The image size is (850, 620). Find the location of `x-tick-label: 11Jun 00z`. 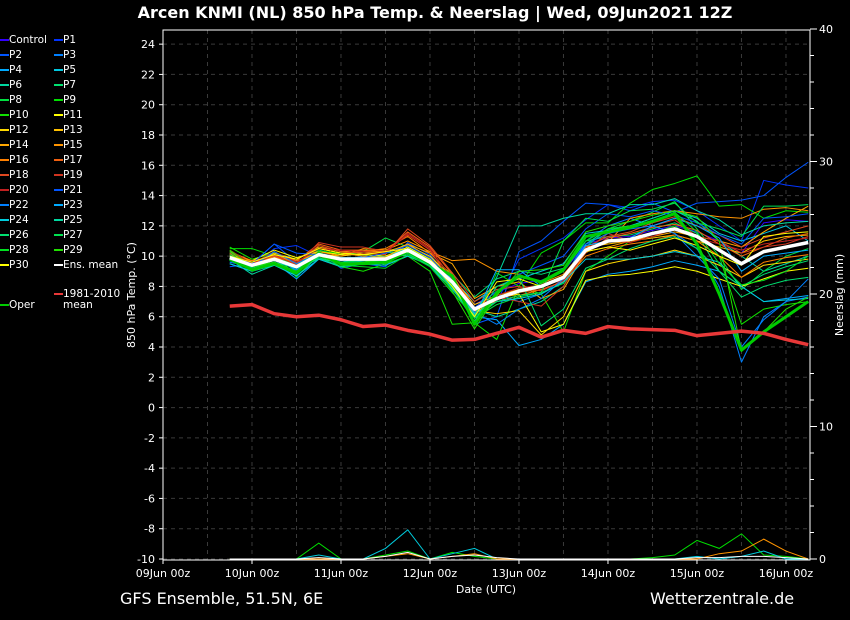

x-tick-label: 11Jun 00z is located at coordinates (341, 573).